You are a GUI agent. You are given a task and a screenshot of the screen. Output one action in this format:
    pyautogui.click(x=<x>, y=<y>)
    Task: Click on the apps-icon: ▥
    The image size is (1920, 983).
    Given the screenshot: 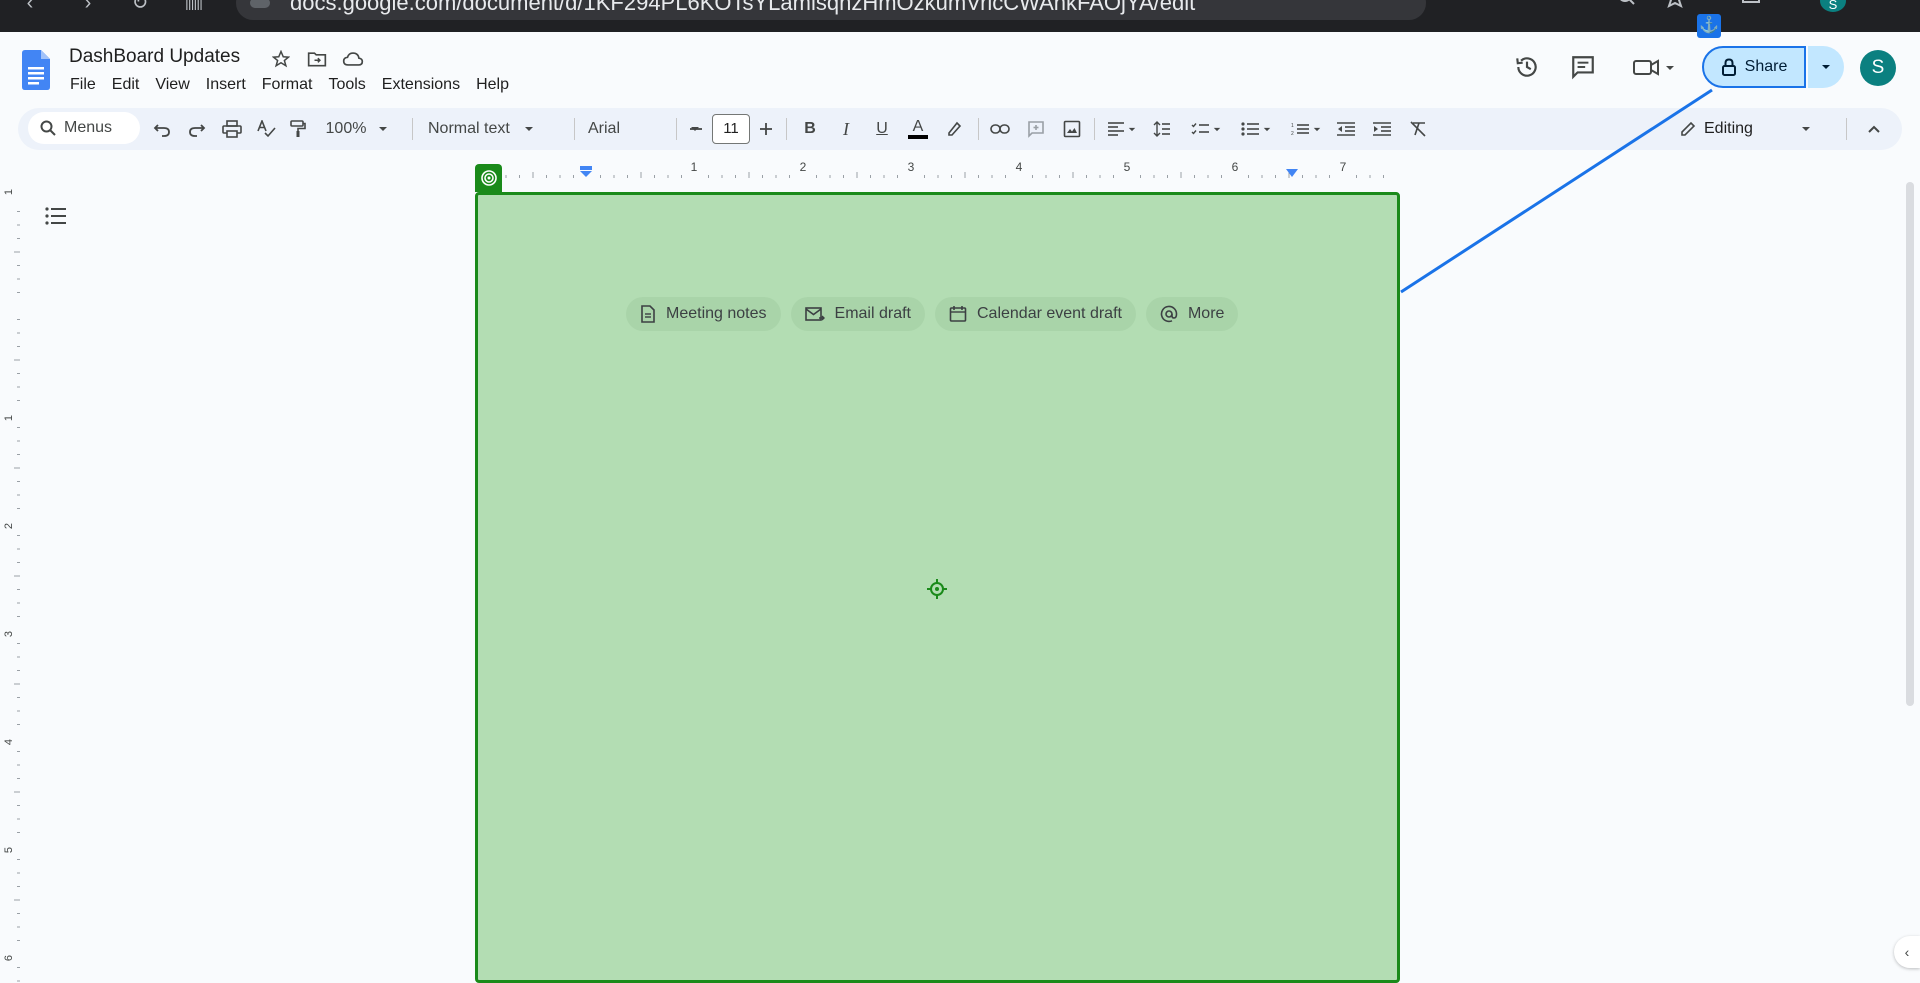 What is the action you would take?
    pyautogui.click(x=194, y=5)
    